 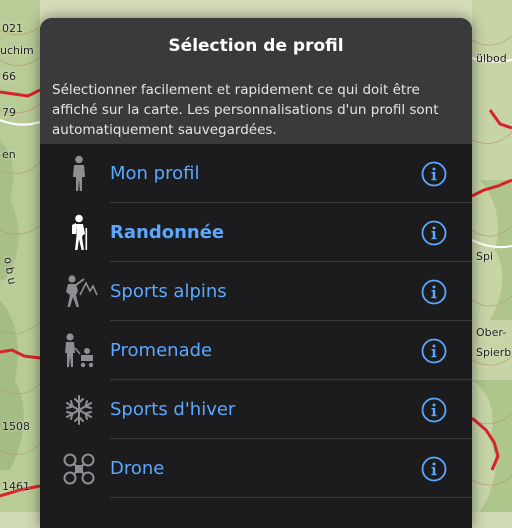 What do you see at coordinates (9, 112) in the screenshot?
I see `map-label: 79` at bounding box center [9, 112].